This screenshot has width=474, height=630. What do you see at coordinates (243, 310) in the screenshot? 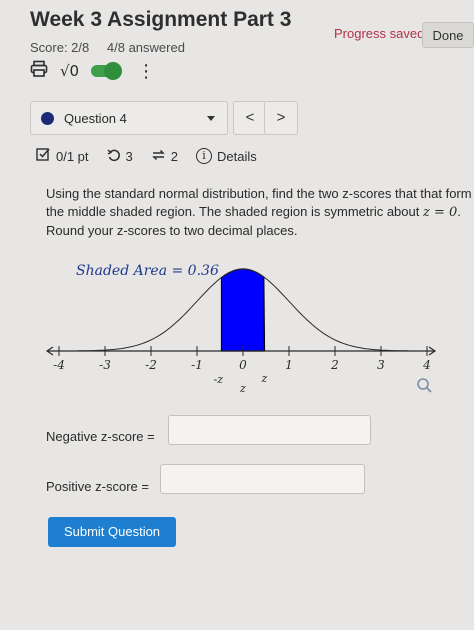
I see `shaded-region` at bounding box center [243, 310].